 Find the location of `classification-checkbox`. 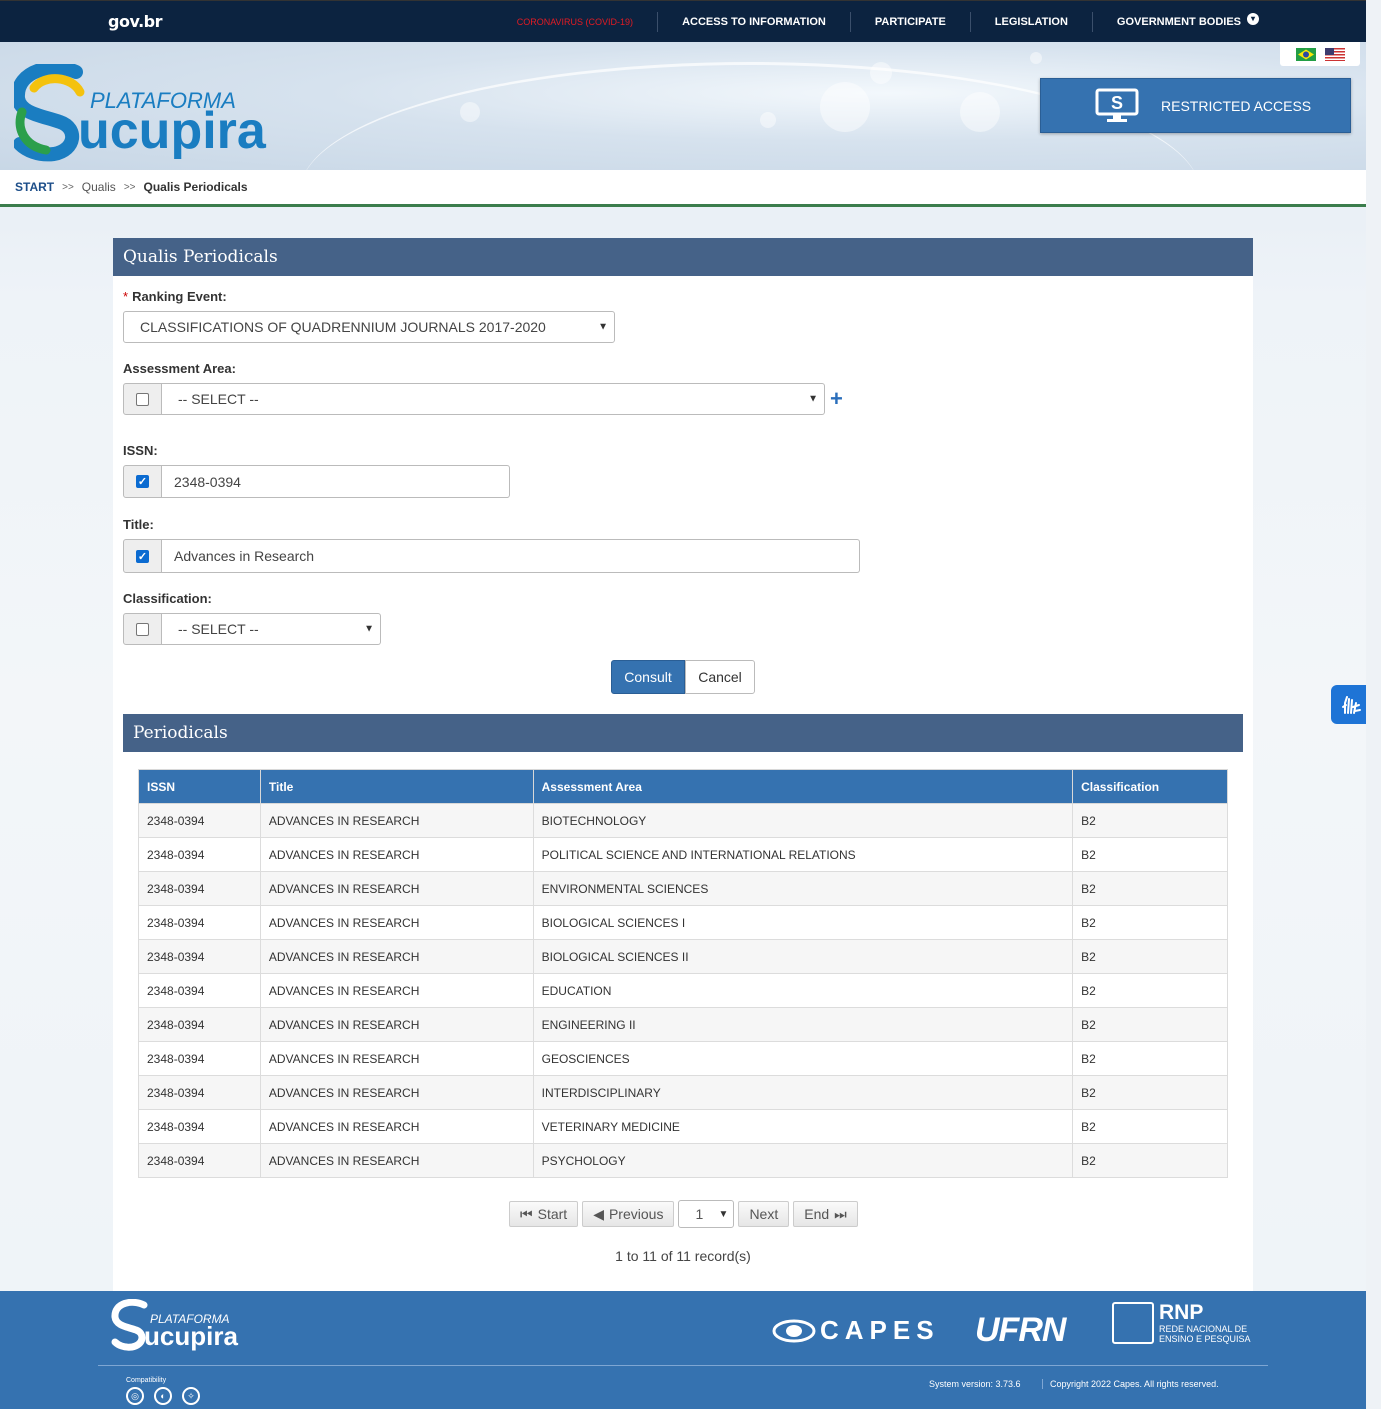

classification-checkbox is located at coordinates (142, 629).